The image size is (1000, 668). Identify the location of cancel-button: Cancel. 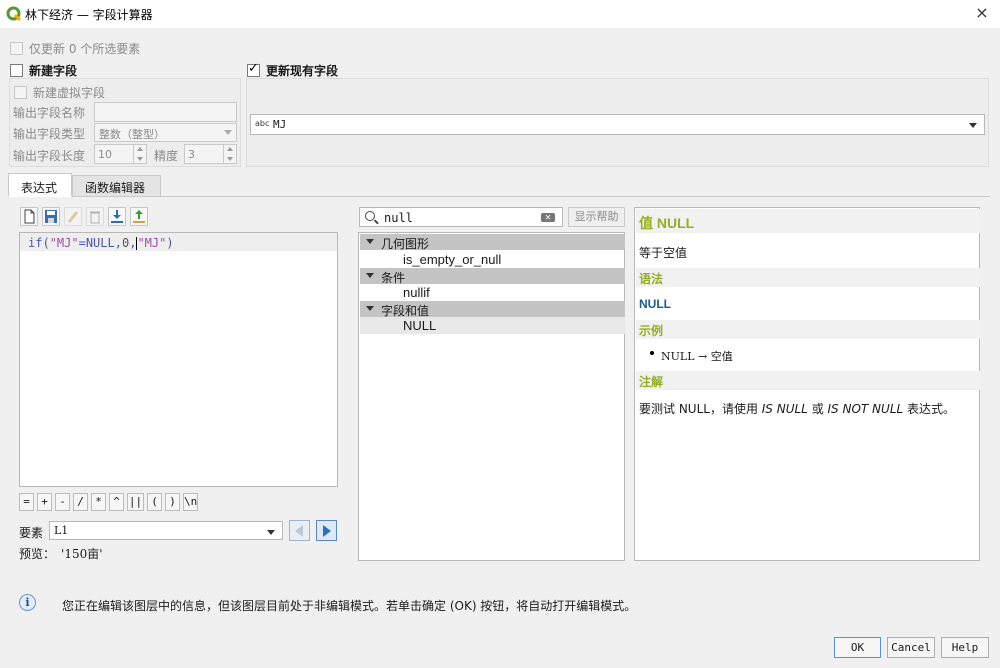
(911, 647).